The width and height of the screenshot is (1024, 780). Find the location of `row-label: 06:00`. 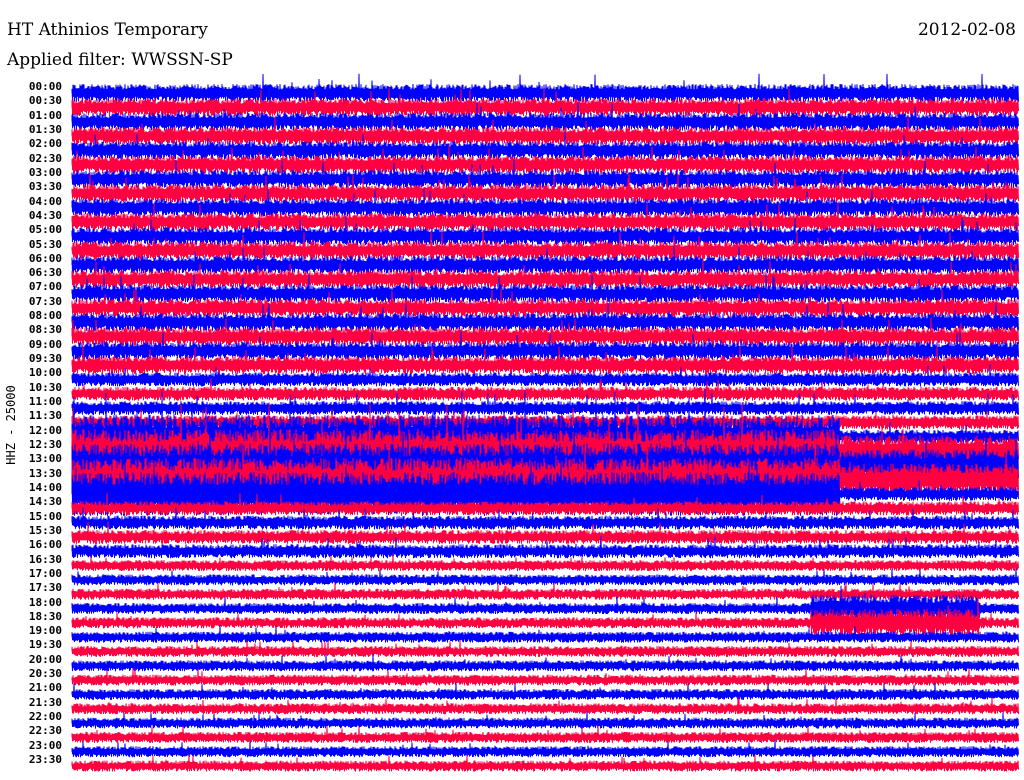

row-label: 06:00 is located at coordinates (45, 258).